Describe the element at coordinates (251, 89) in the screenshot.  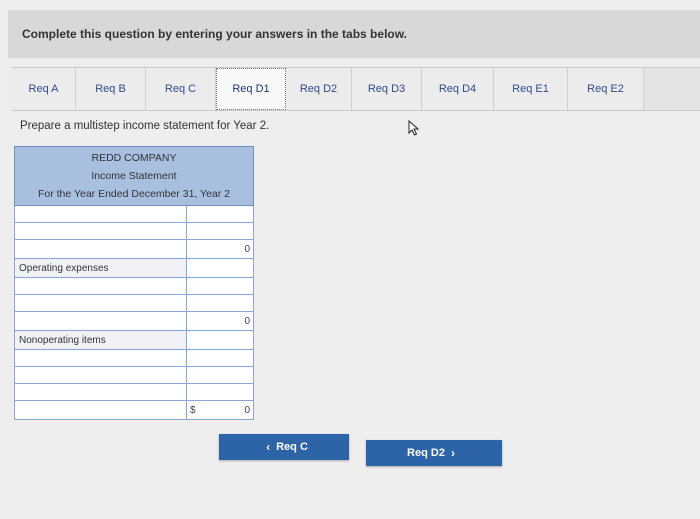
I see `tab-req-d1: Req D1` at that location.